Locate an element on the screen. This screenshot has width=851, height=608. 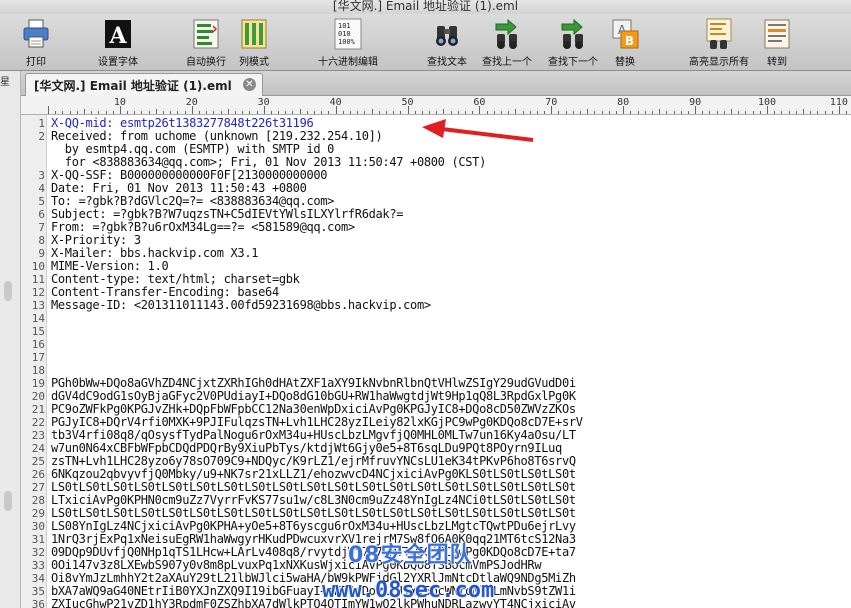
goto-label: 转到 is located at coordinates (777, 62).